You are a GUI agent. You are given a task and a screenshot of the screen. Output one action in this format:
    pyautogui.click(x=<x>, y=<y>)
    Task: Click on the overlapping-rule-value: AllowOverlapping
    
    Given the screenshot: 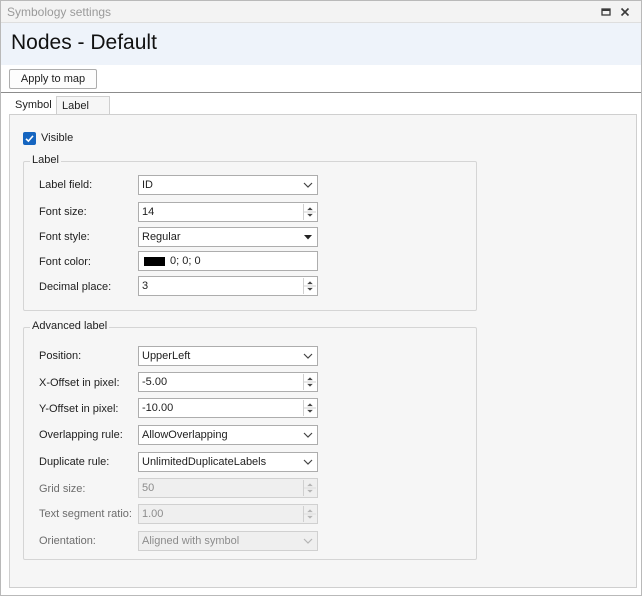 What is the action you would take?
    pyautogui.click(x=185, y=435)
    